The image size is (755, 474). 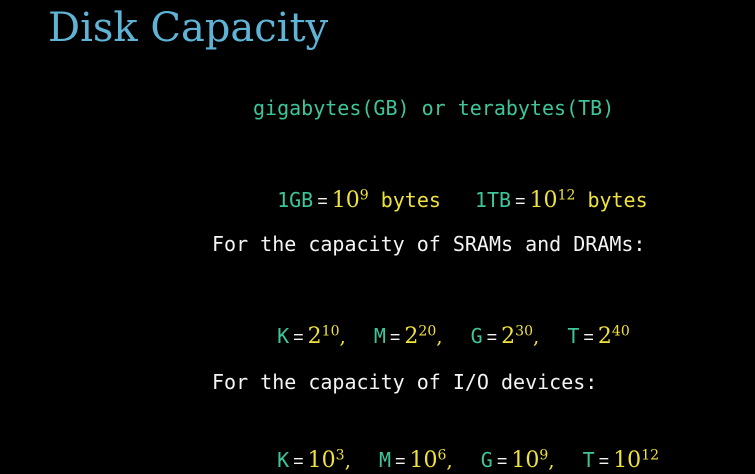 What do you see at coordinates (364, 195) in the screenshot?
I see `gb-exponent: 9` at bounding box center [364, 195].